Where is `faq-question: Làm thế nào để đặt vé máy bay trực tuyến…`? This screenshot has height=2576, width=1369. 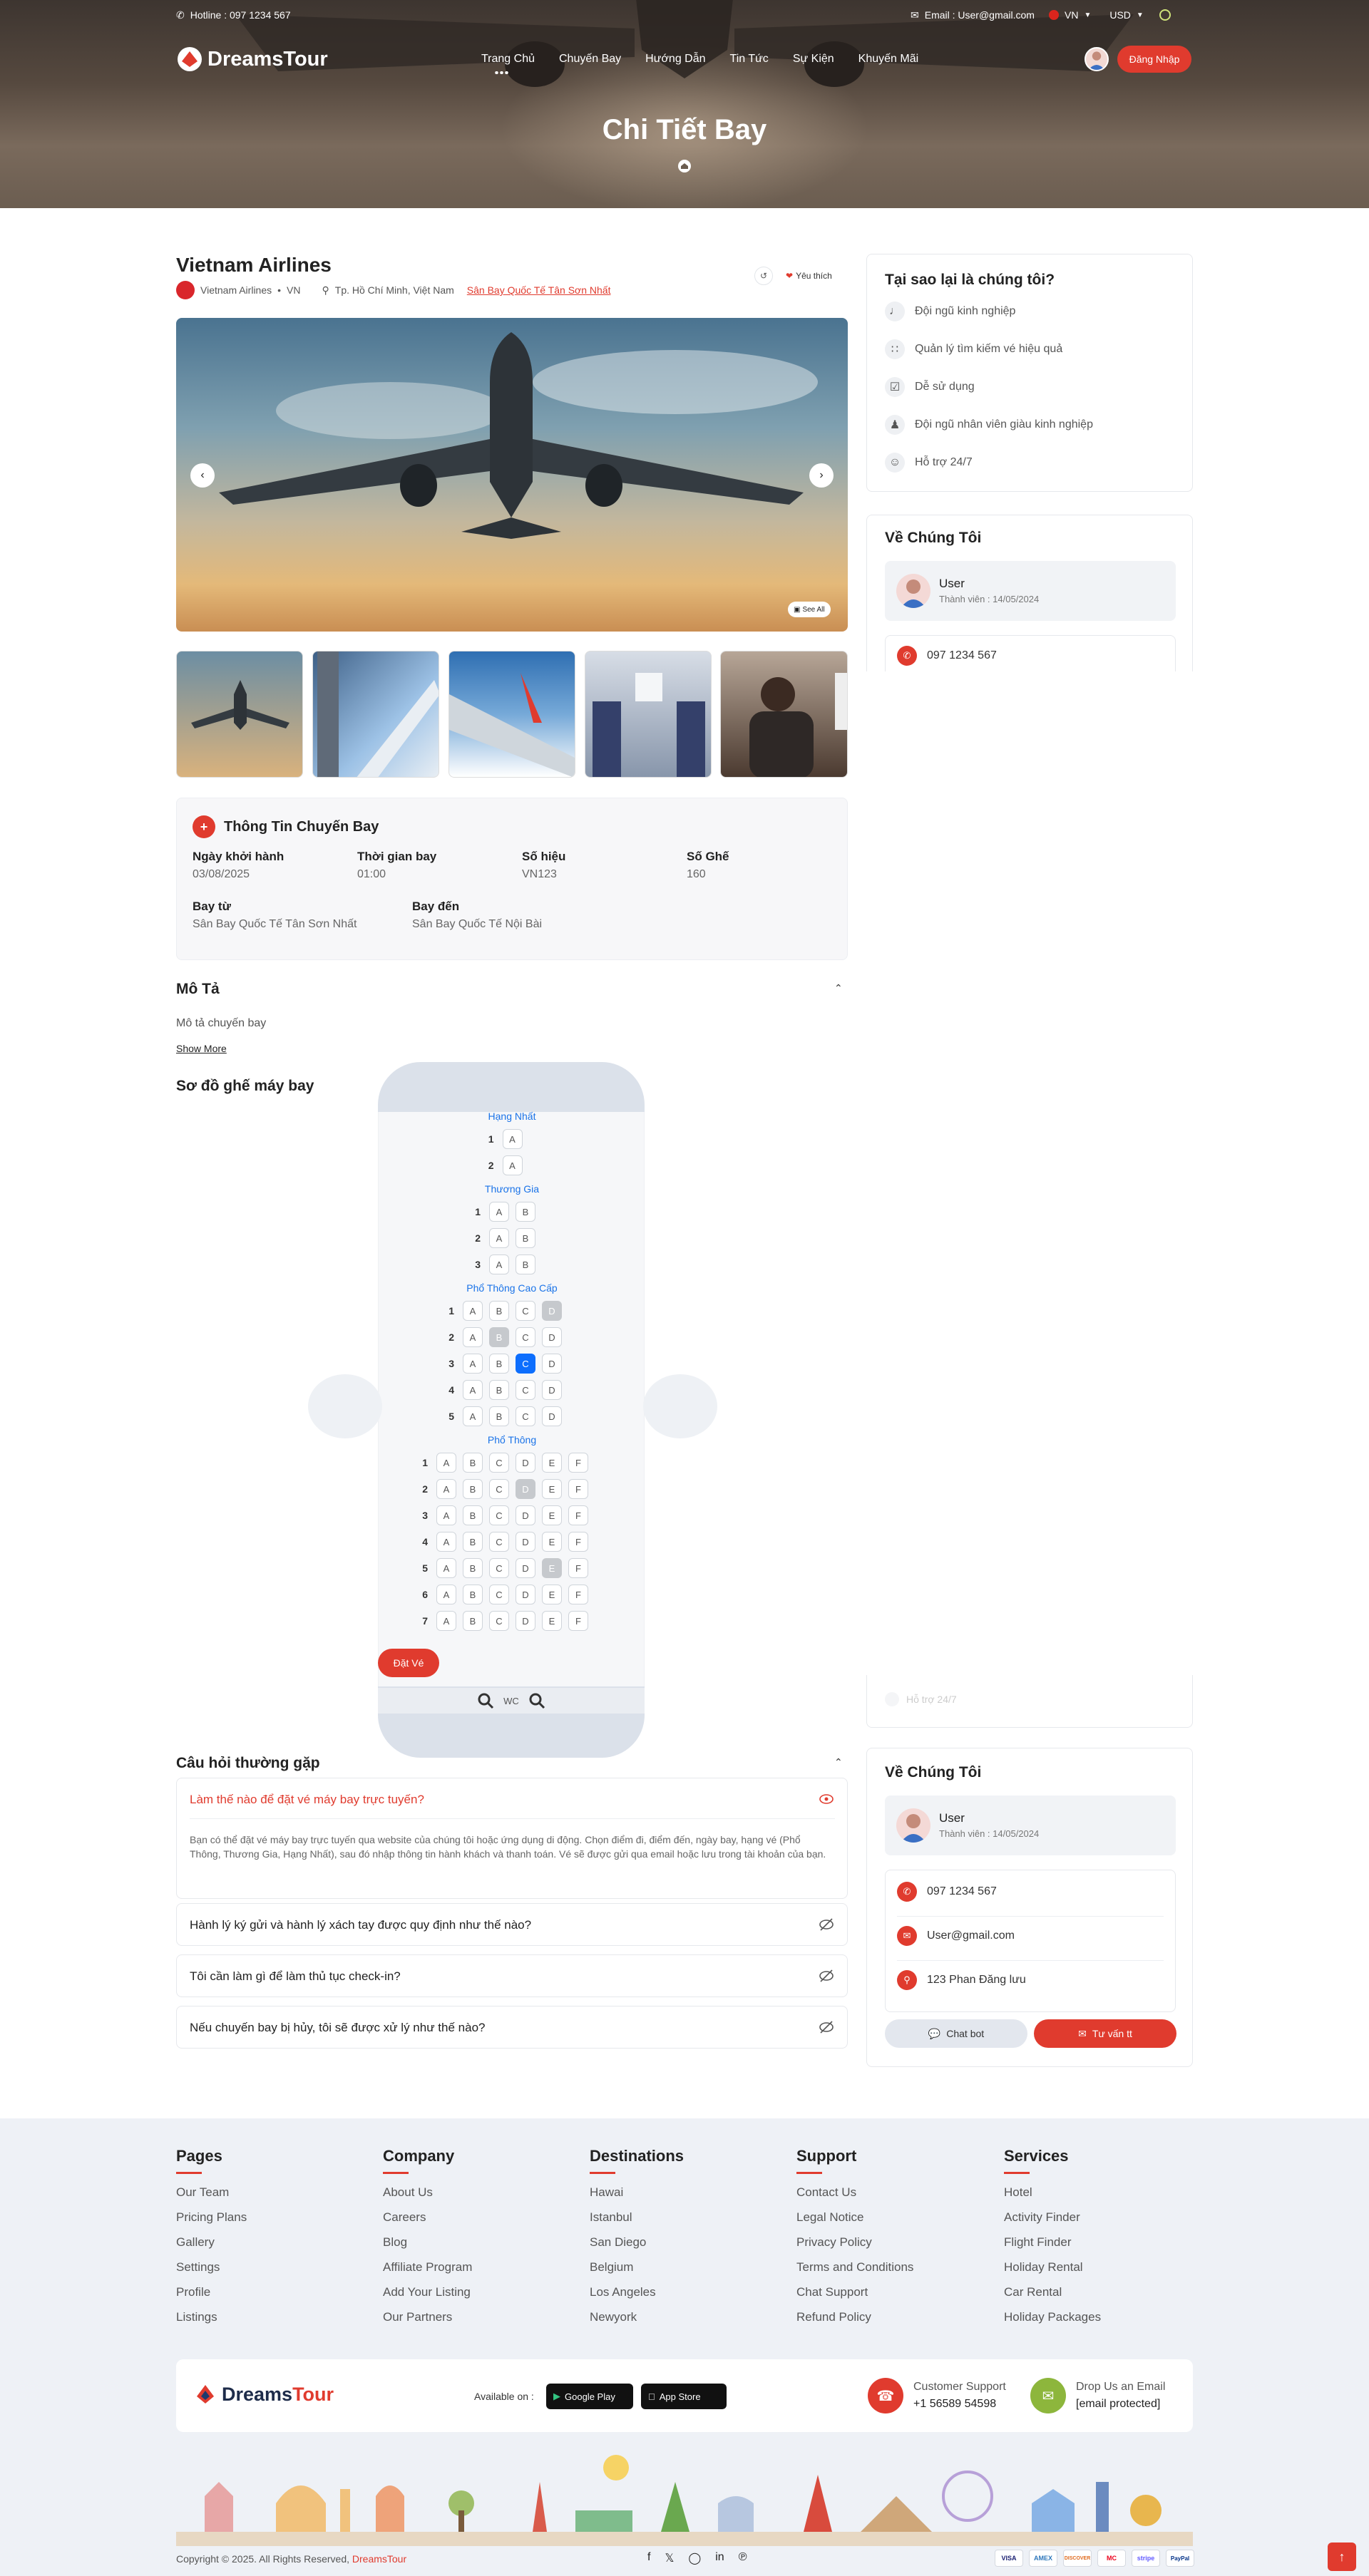
faq-question: Làm thế nào để đặt vé máy bay trực tuyến… is located at coordinates (307, 1800).